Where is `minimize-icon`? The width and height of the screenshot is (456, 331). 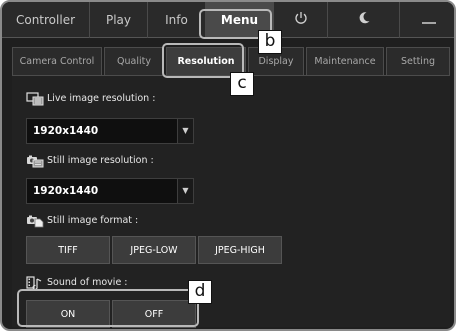 minimize-icon is located at coordinates (429, 21).